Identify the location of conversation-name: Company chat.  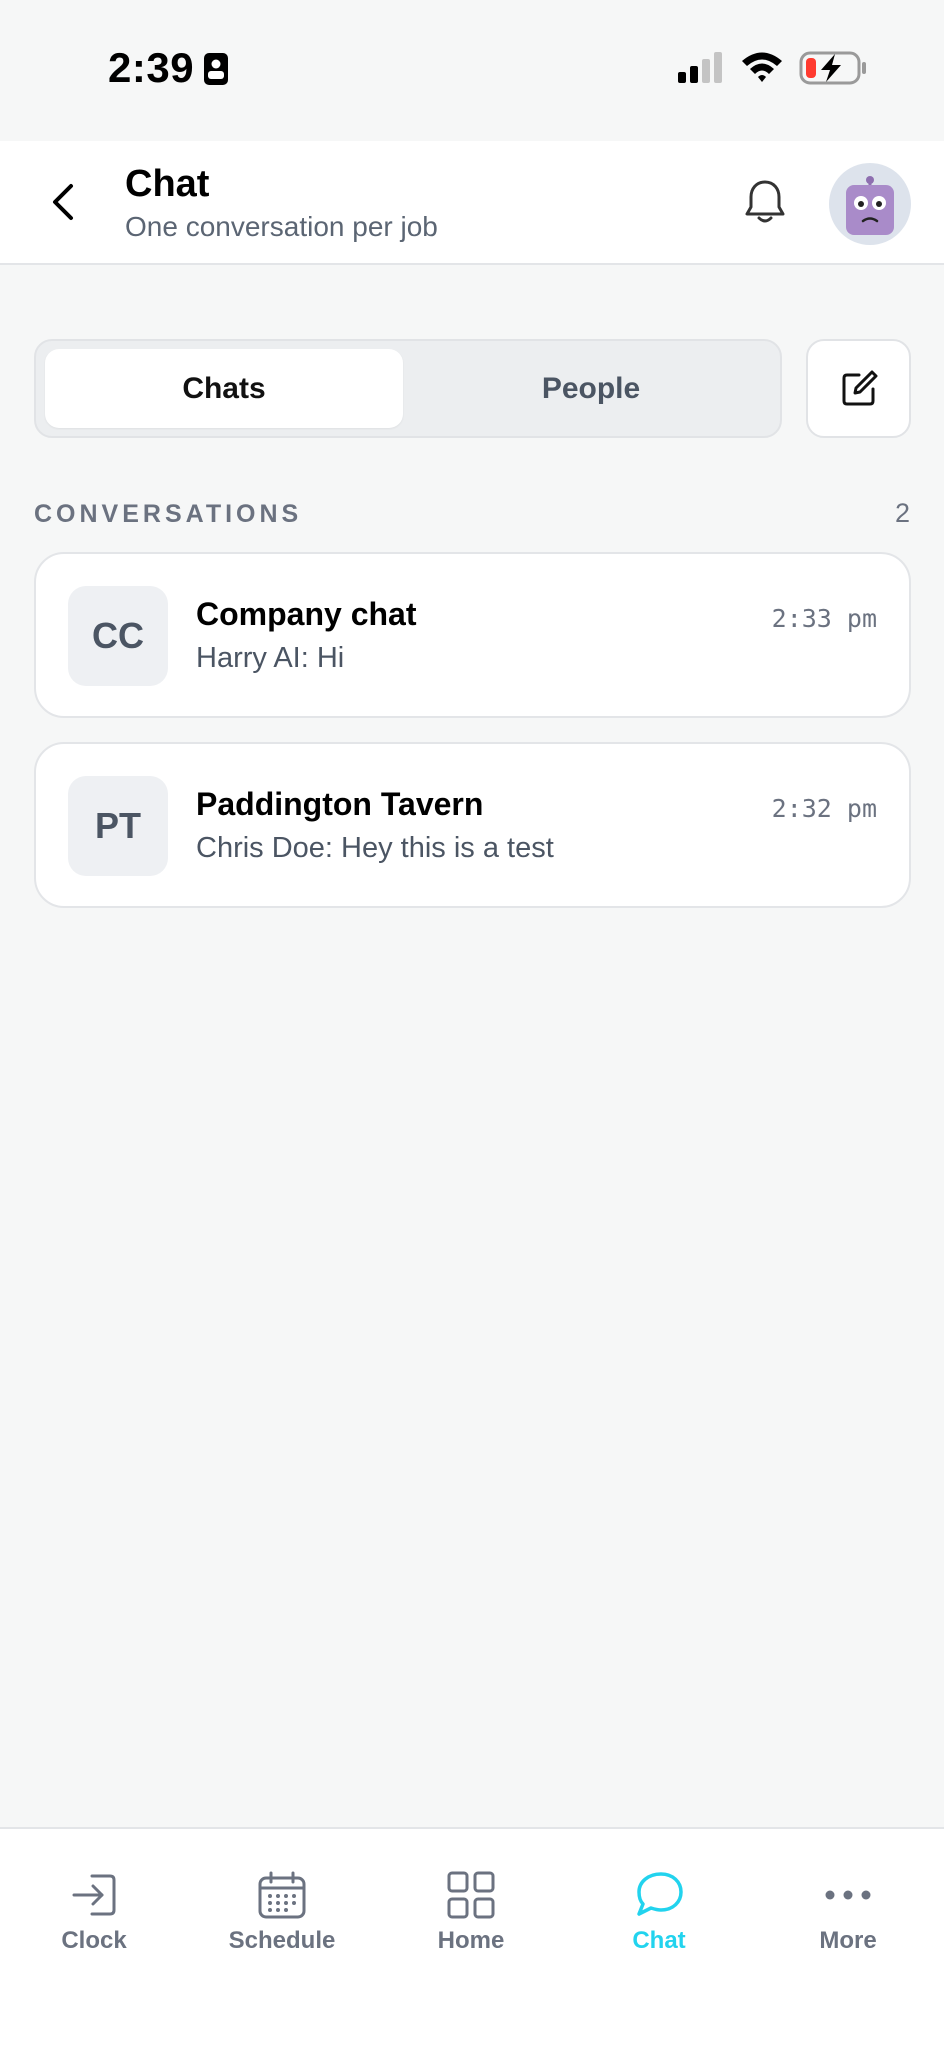
(306, 614).